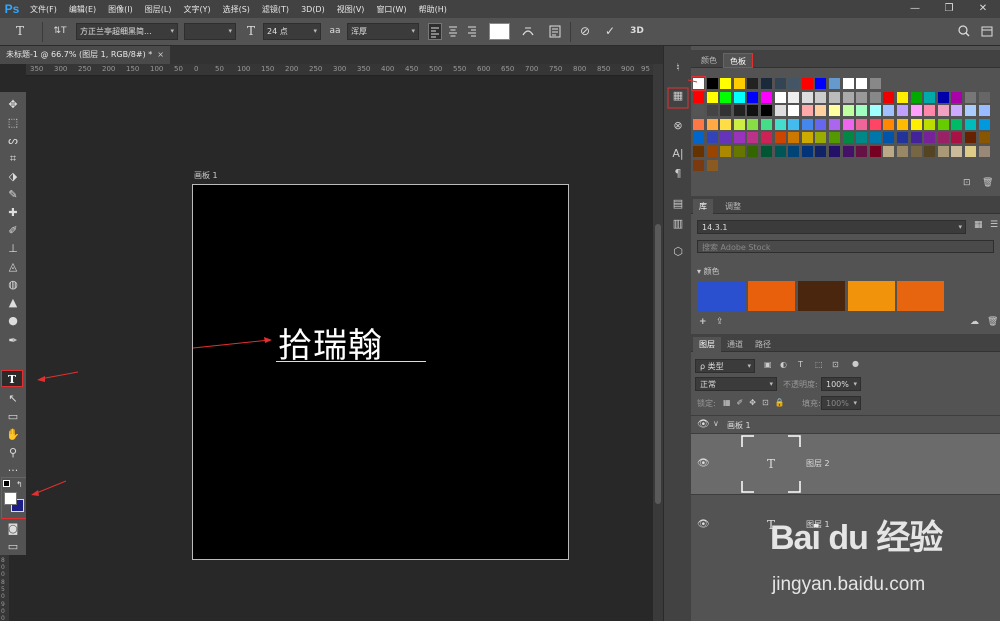 The image size is (1000, 621). I want to click on annotation-arrow-tool, so click(59, 375).